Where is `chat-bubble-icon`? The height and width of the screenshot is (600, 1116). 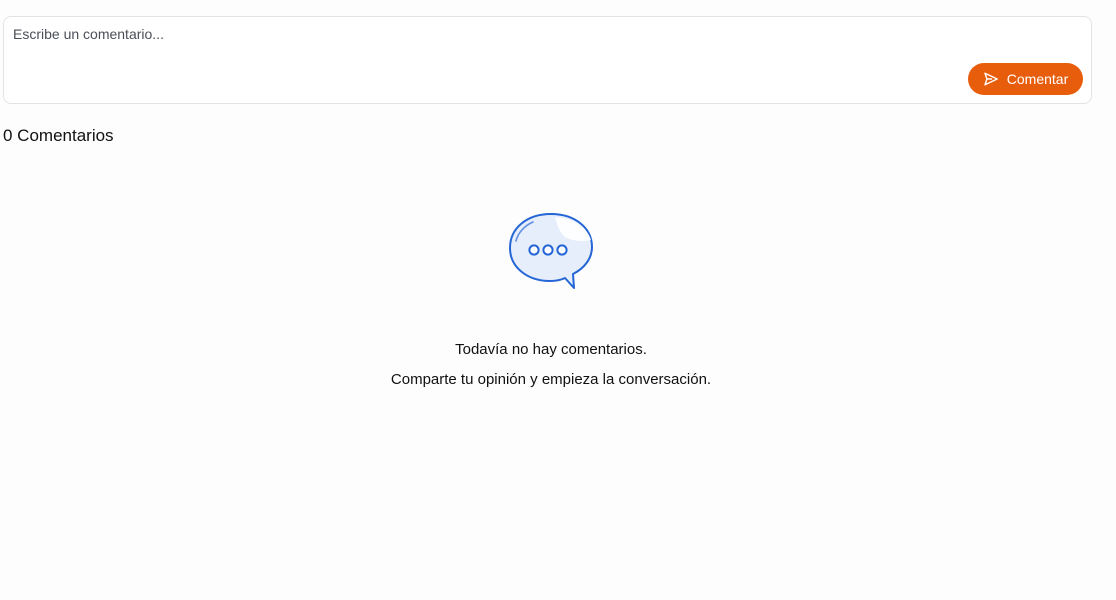 chat-bubble-icon is located at coordinates (551, 253).